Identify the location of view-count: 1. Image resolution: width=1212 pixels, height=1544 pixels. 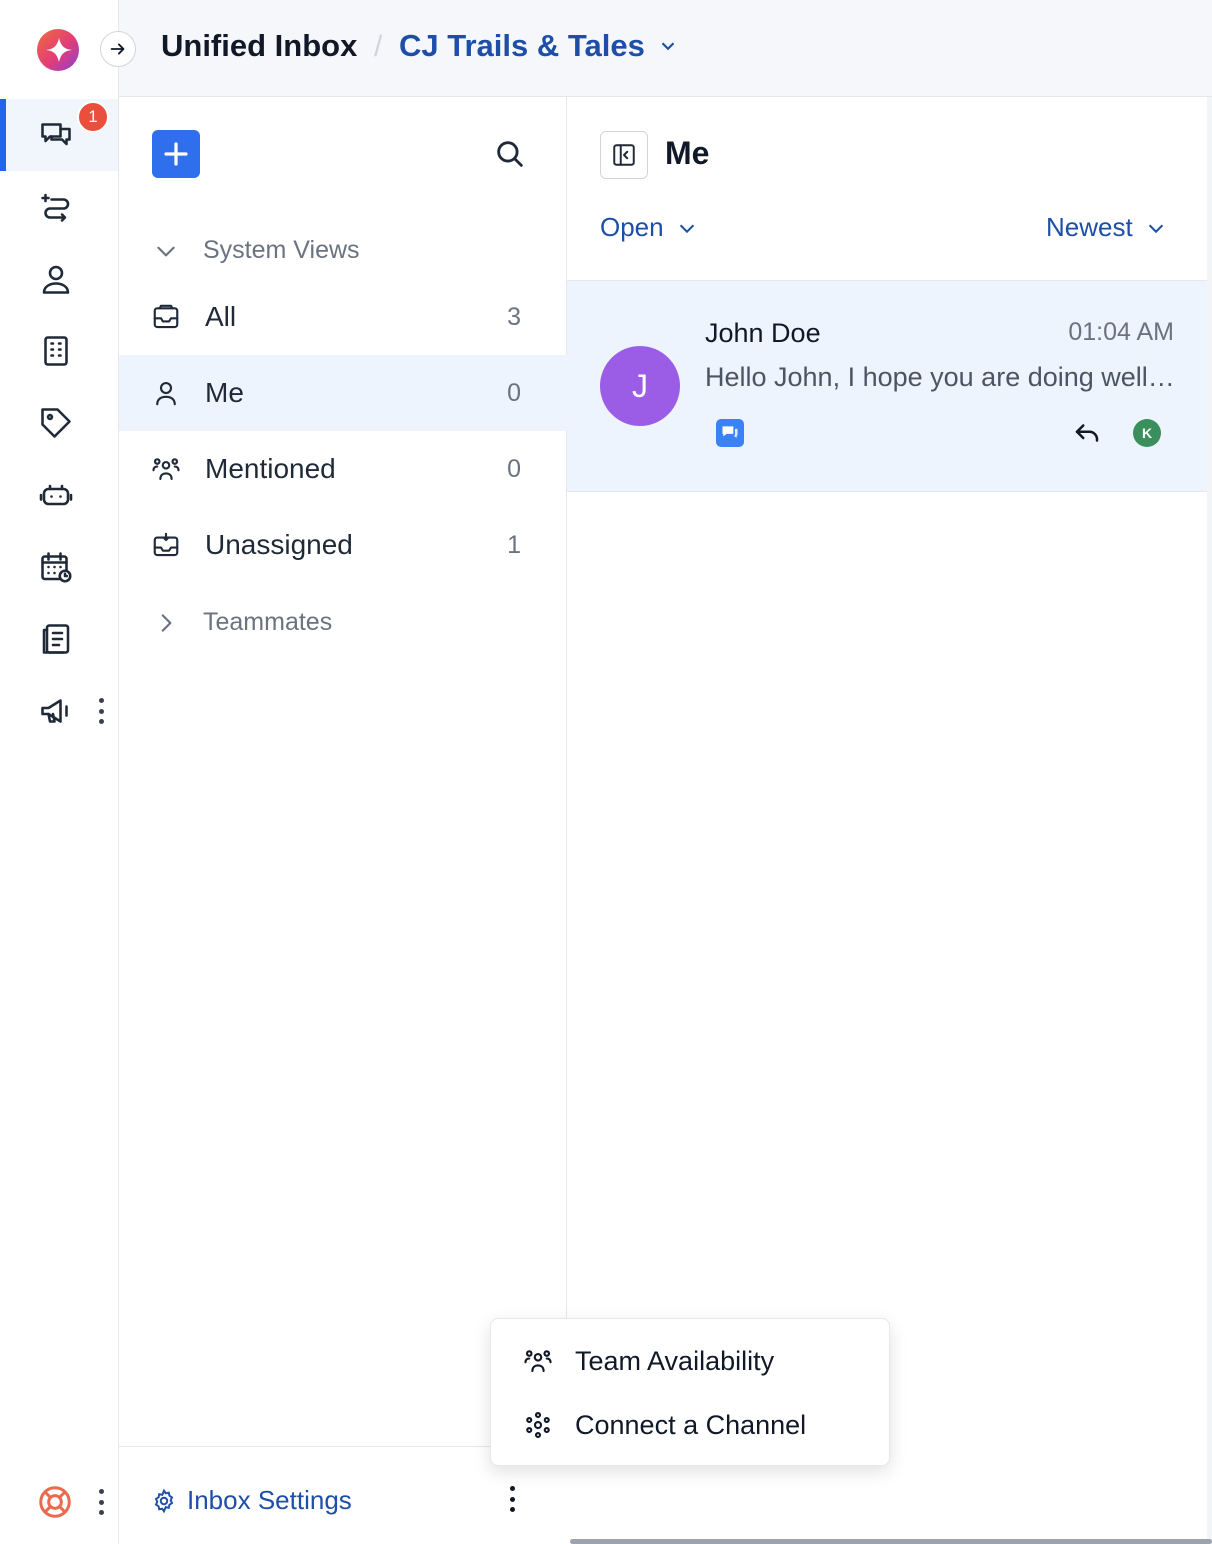
(514, 544).